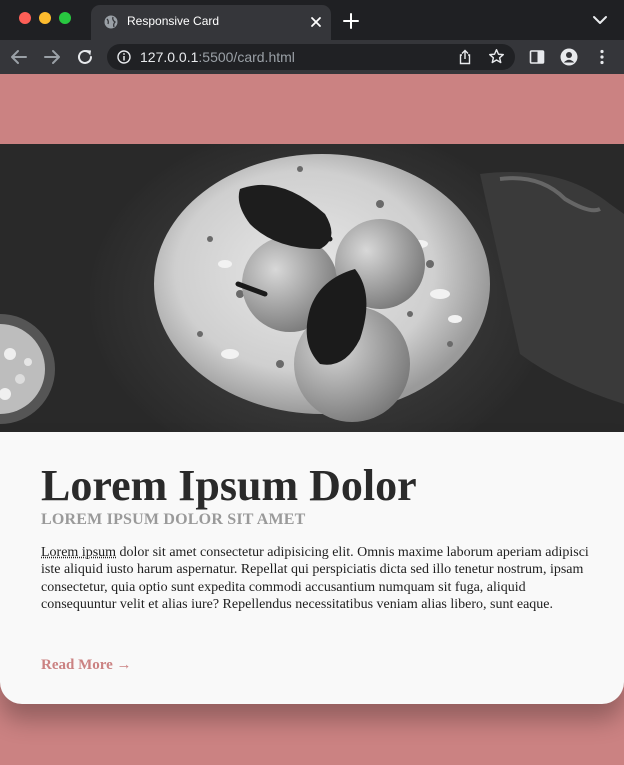 Image resolution: width=624 pixels, height=765 pixels. I want to click on tab-active: Responsive Card, so click(211, 22).